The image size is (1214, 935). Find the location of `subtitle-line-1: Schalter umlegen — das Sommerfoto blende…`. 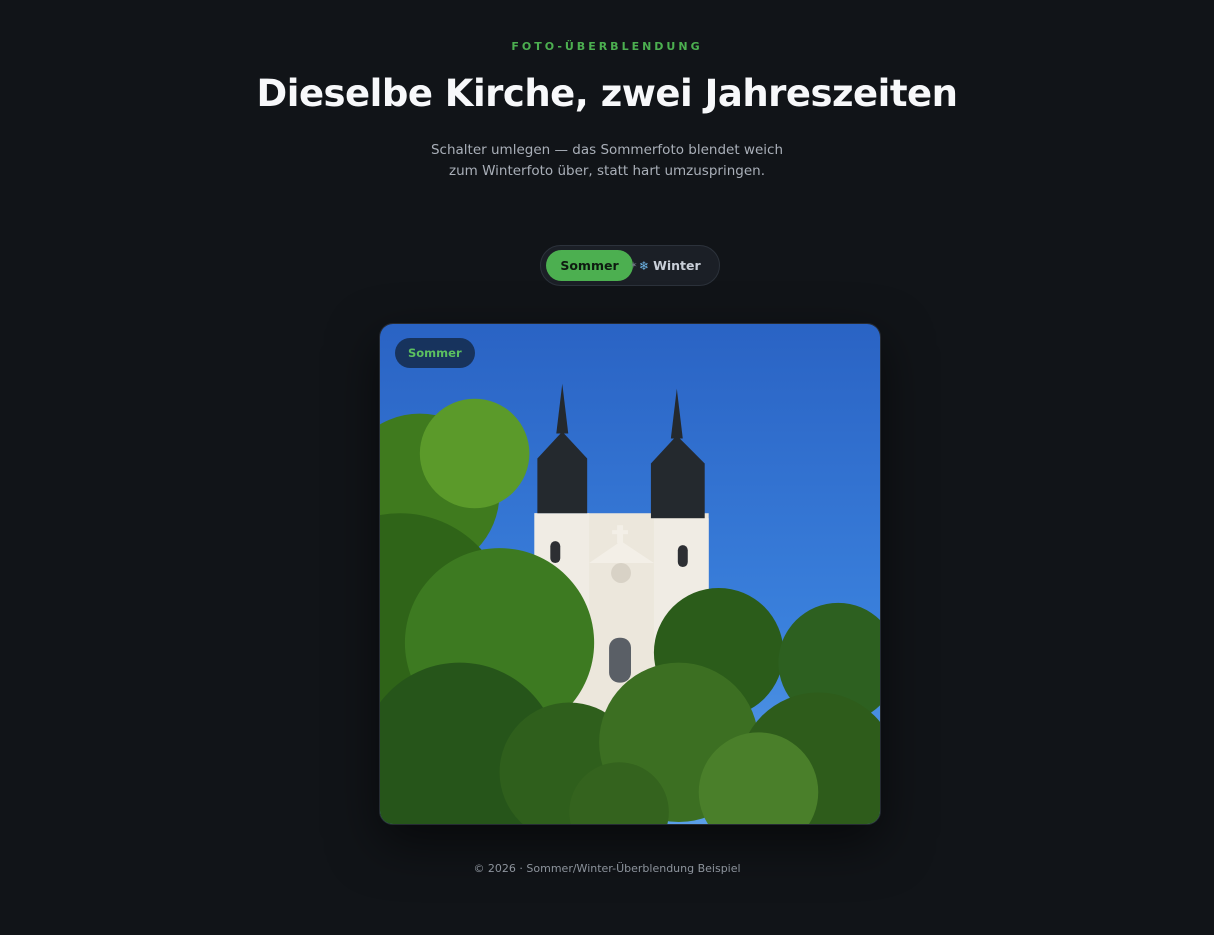

subtitle-line-1: Schalter umlegen — das Sommerfoto blende… is located at coordinates (606, 150).